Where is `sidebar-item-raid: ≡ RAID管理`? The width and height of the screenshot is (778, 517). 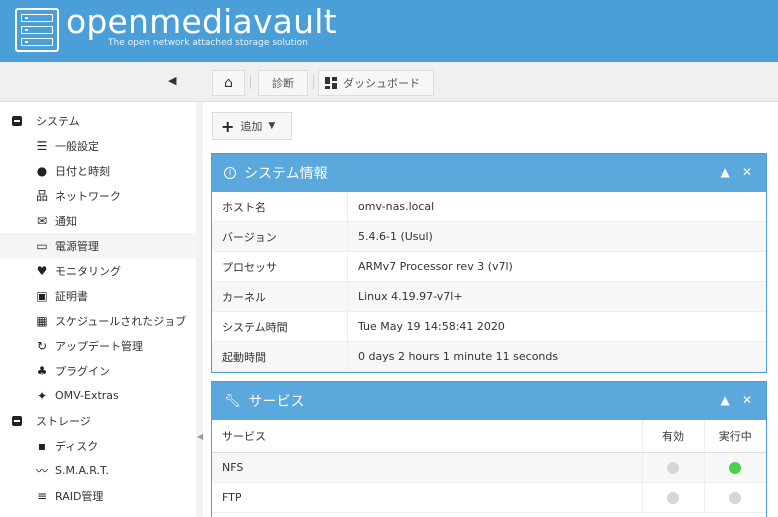 sidebar-item-raid: ≡ RAID管理 is located at coordinates (98, 495).